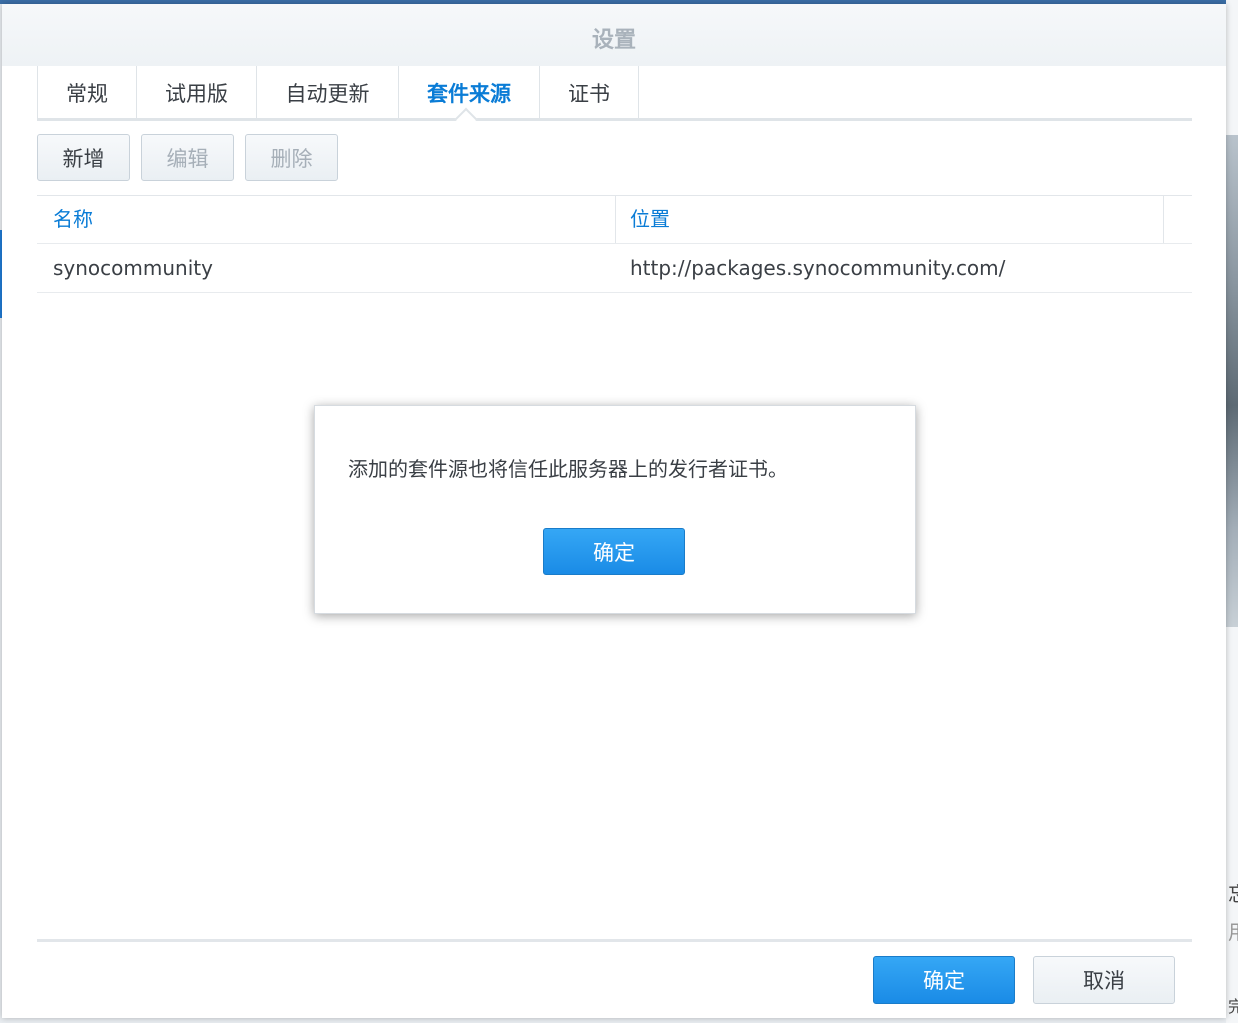 This screenshot has height=1023, width=1238. What do you see at coordinates (1233, 892) in the screenshot?
I see `background-text: 忘` at bounding box center [1233, 892].